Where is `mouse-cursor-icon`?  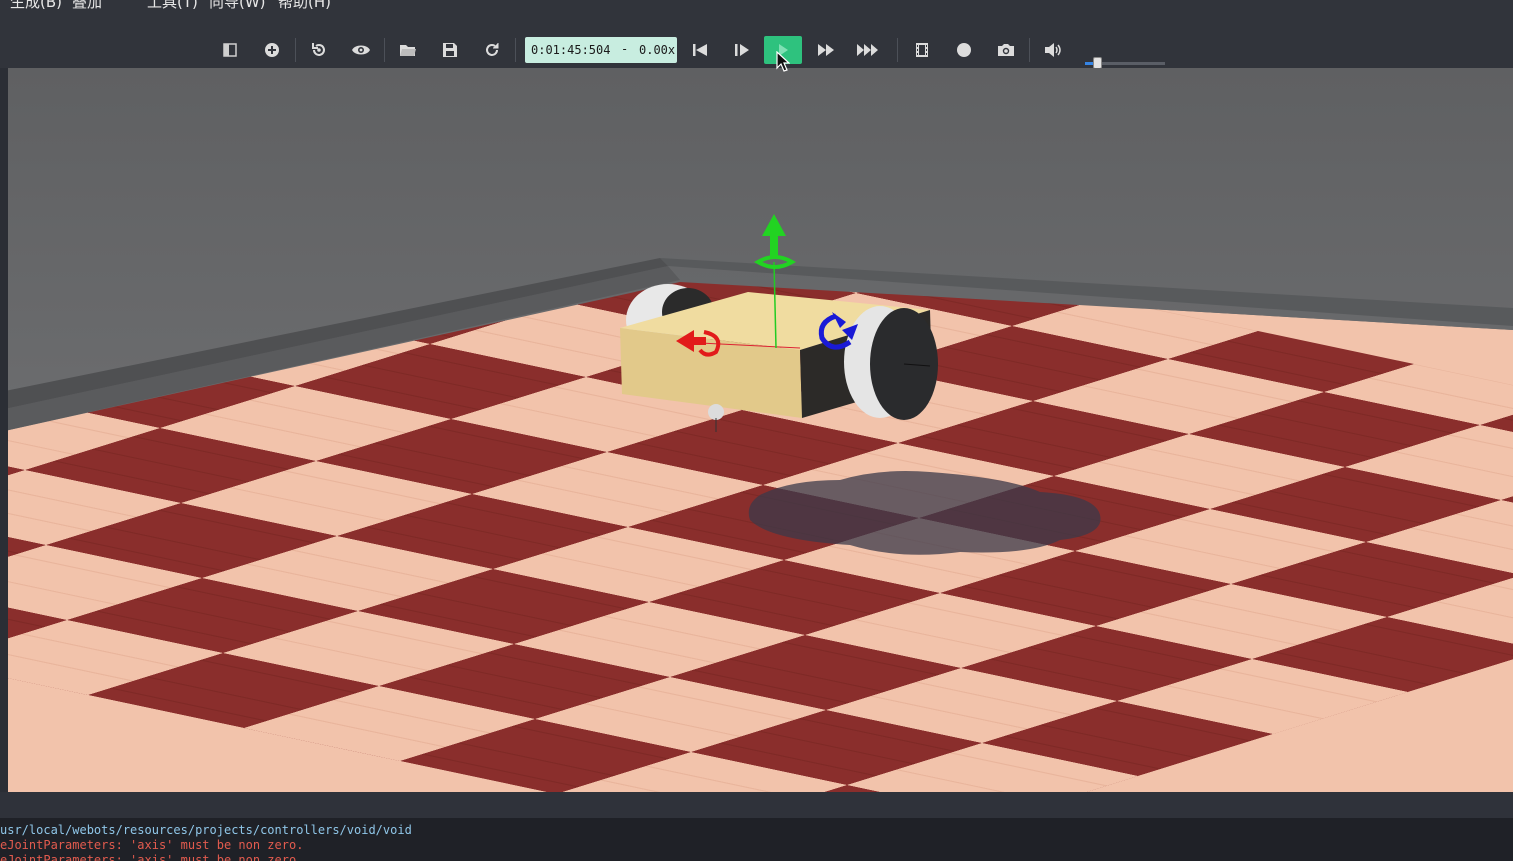
mouse-cursor-icon is located at coordinates (783, 61).